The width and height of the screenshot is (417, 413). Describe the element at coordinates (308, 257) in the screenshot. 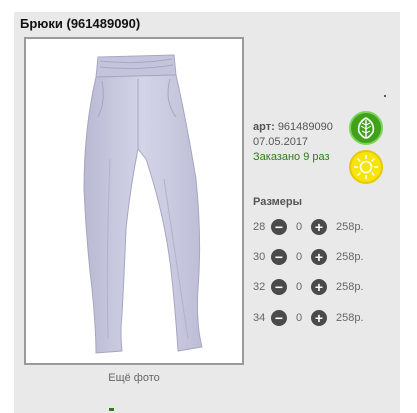

I see `size-row: 30 − 0 + 258р.` at that location.